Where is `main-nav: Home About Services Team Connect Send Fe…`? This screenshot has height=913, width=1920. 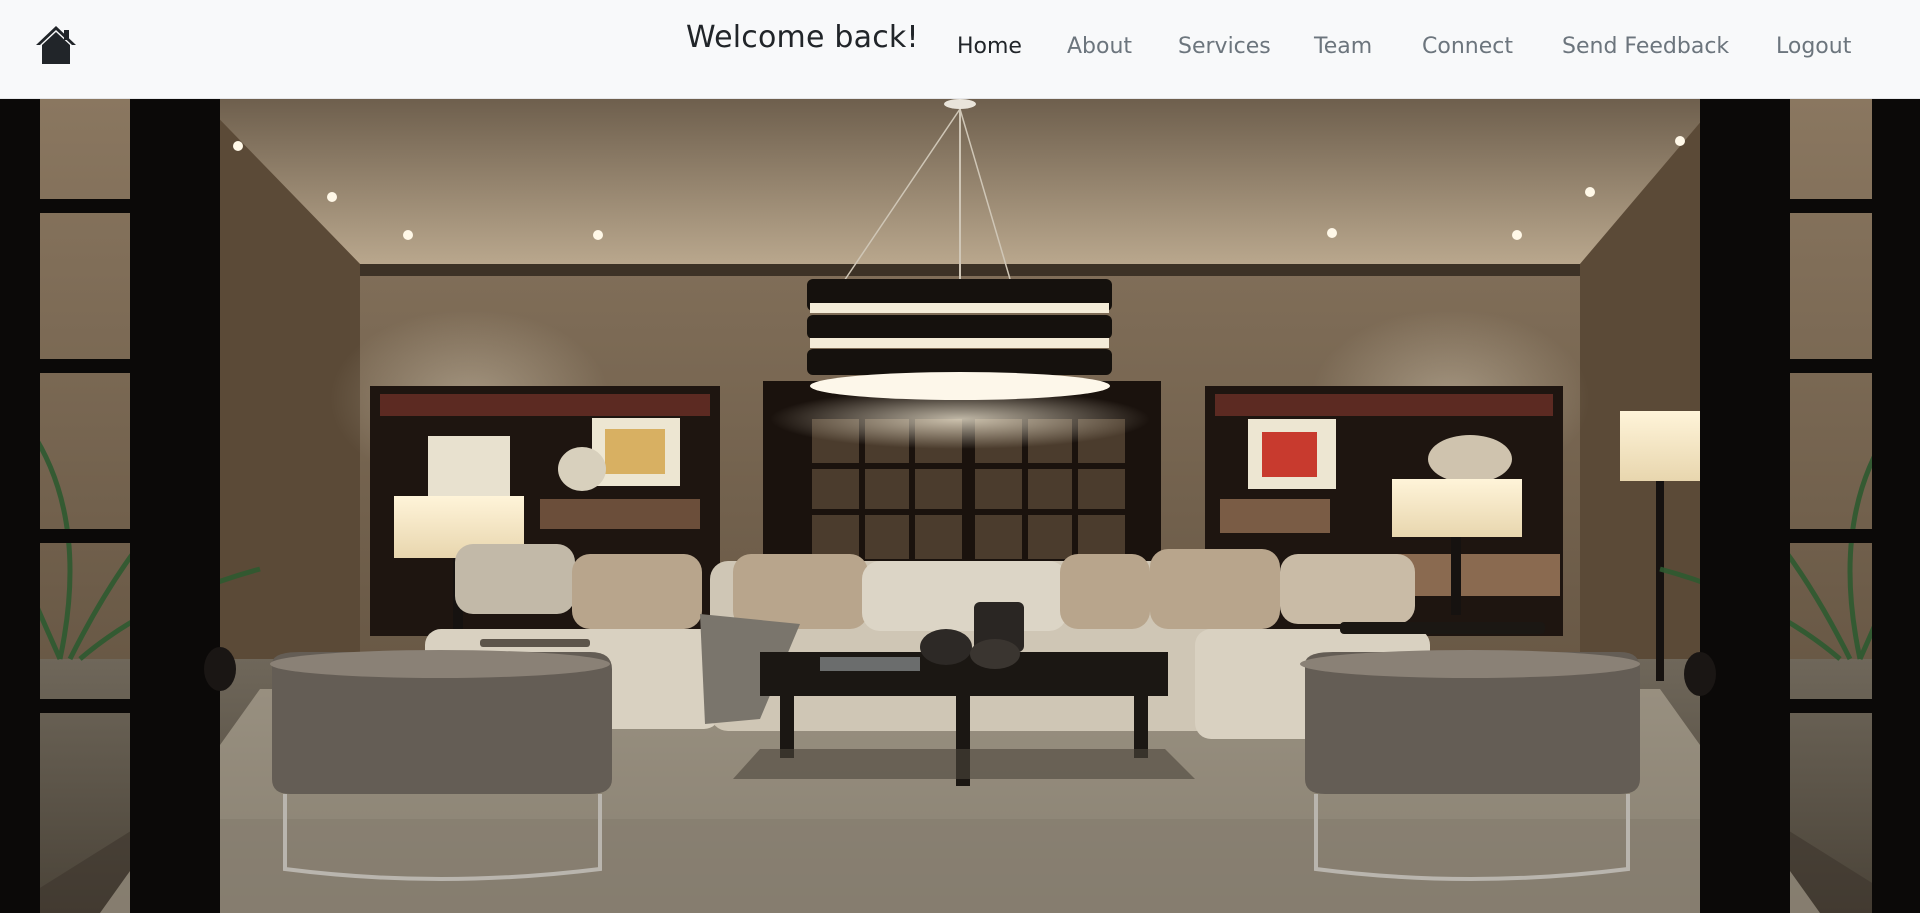
main-nav: Home About Services Team Connect Send Fe… is located at coordinates (960, 49).